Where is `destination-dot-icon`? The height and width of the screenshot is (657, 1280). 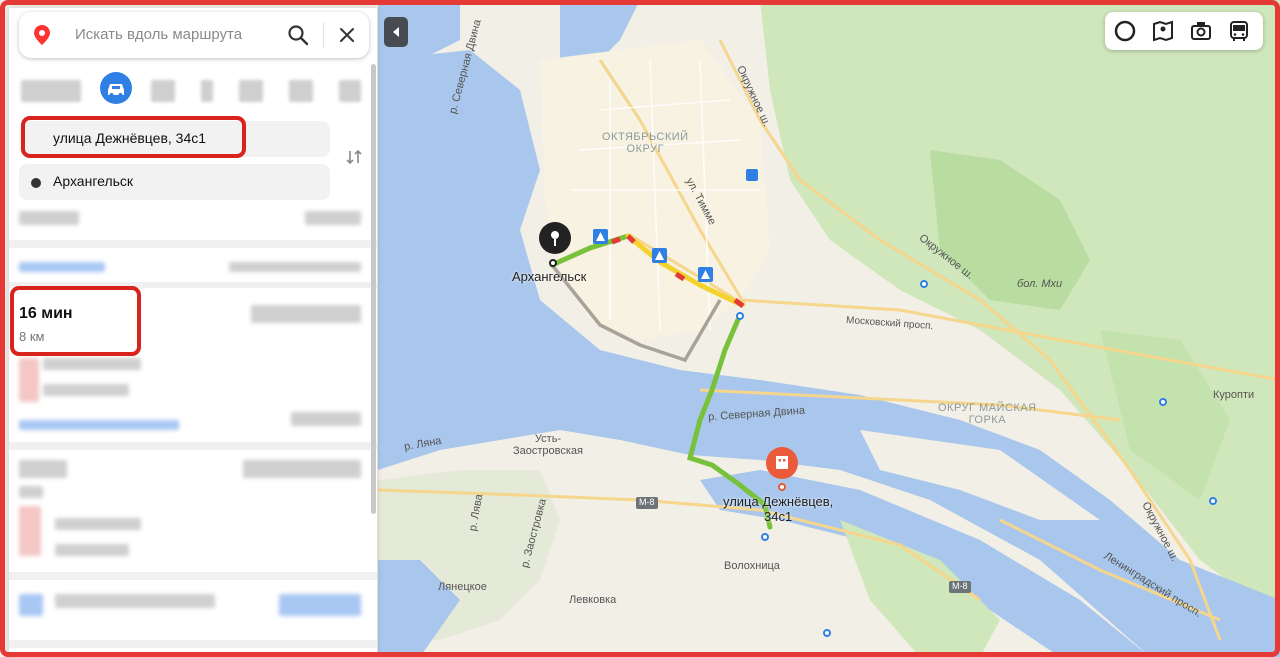 destination-dot-icon is located at coordinates (36, 183).